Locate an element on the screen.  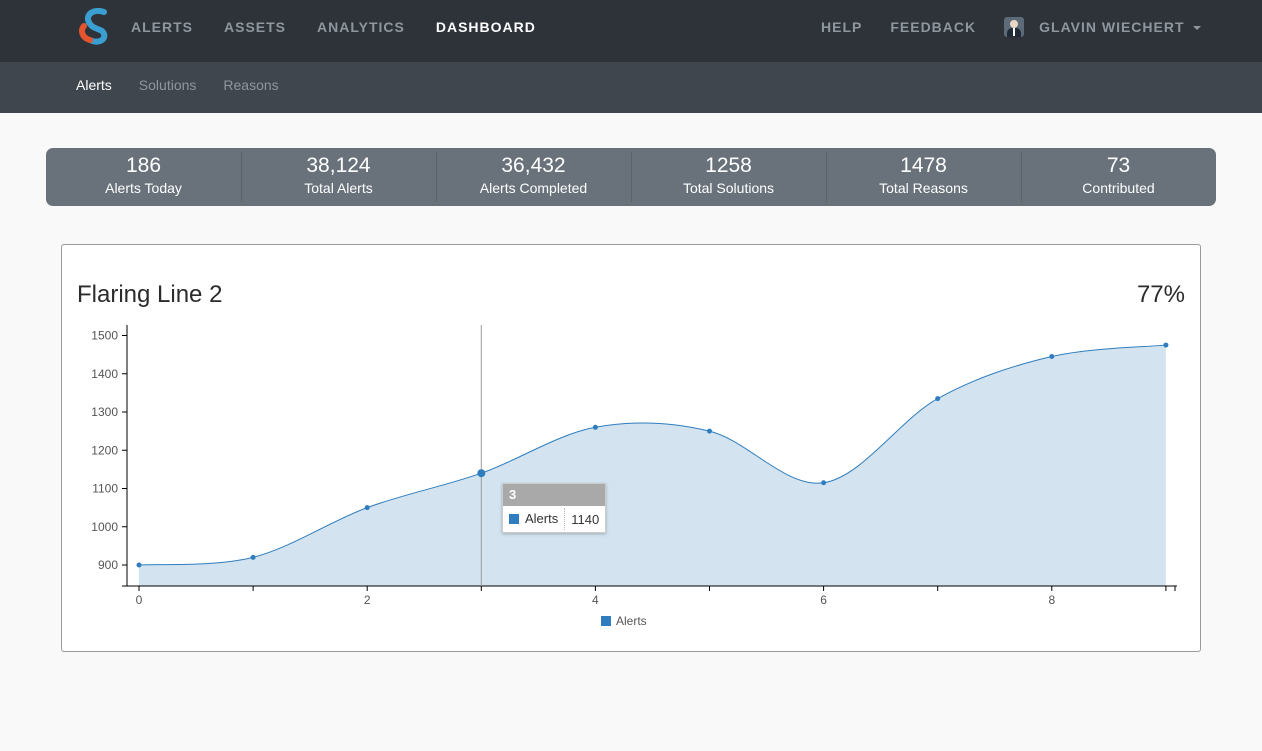
stat-alerts-today: 186 Alerts Today is located at coordinates (143, 177).